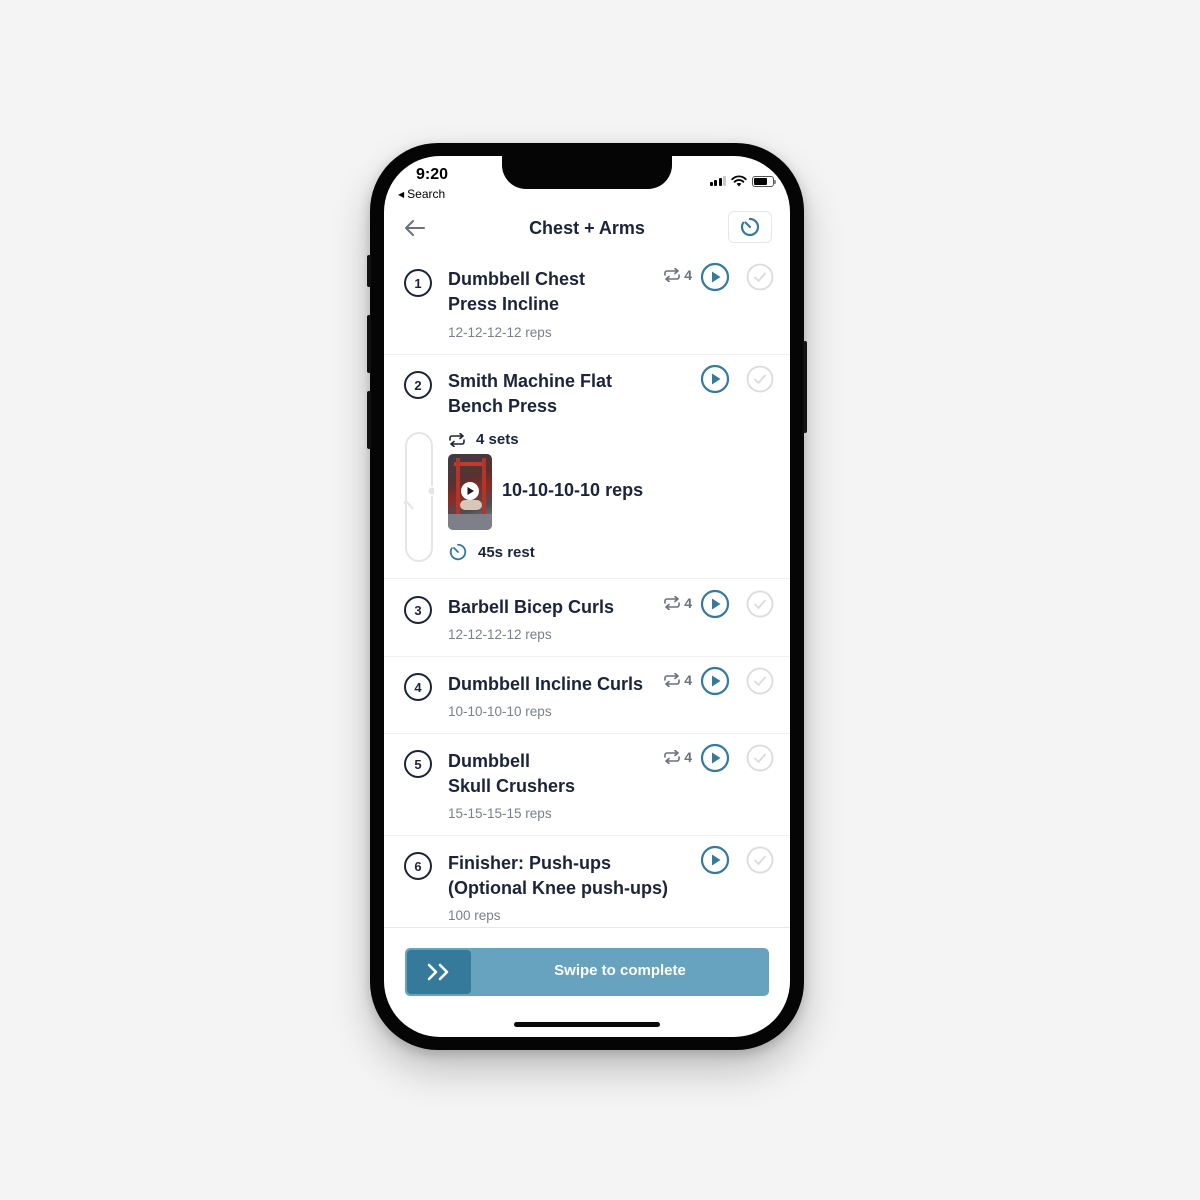 Image resolution: width=1200 pixels, height=1200 pixels. I want to click on battery-icon, so click(764, 181).